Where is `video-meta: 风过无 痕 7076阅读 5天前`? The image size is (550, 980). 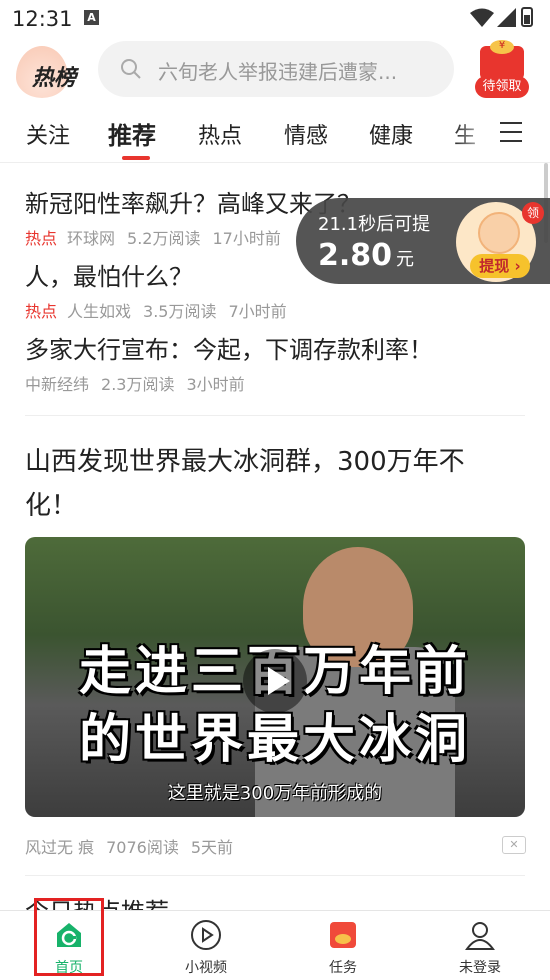 video-meta: 风过无 痕 7076阅读 5天前 is located at coordinates (135, 846).